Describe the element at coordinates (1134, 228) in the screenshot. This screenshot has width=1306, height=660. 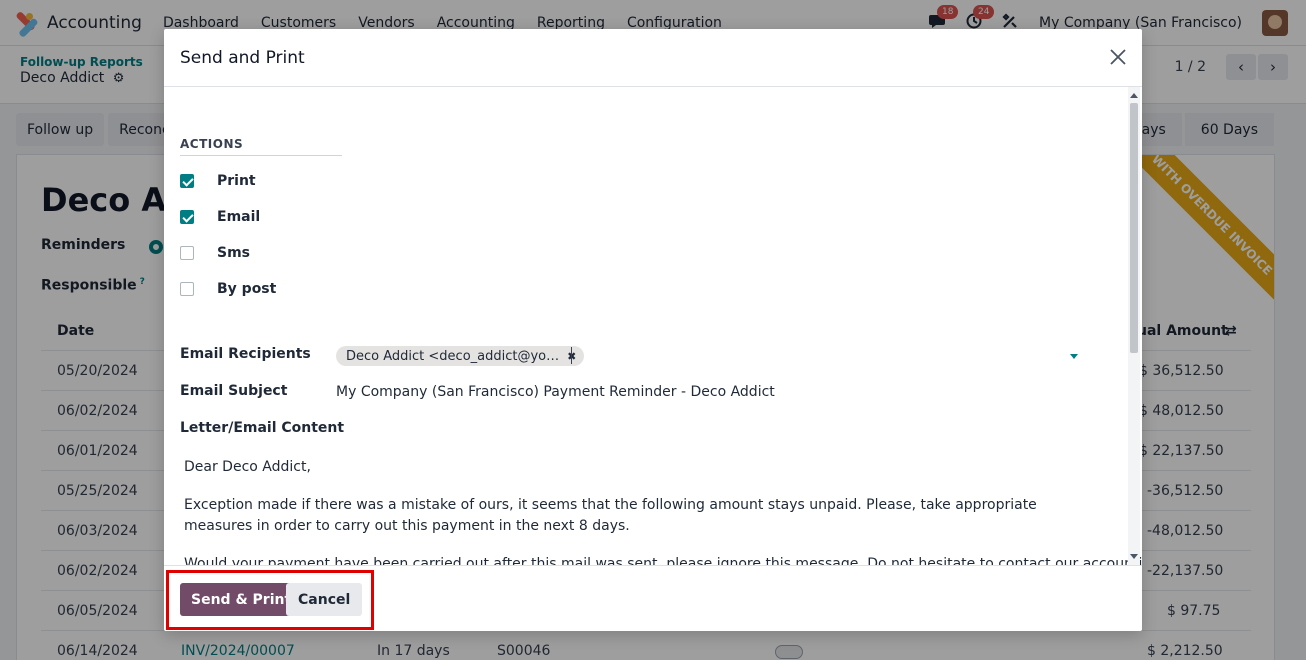
I see `scroll-thumb` at that location.